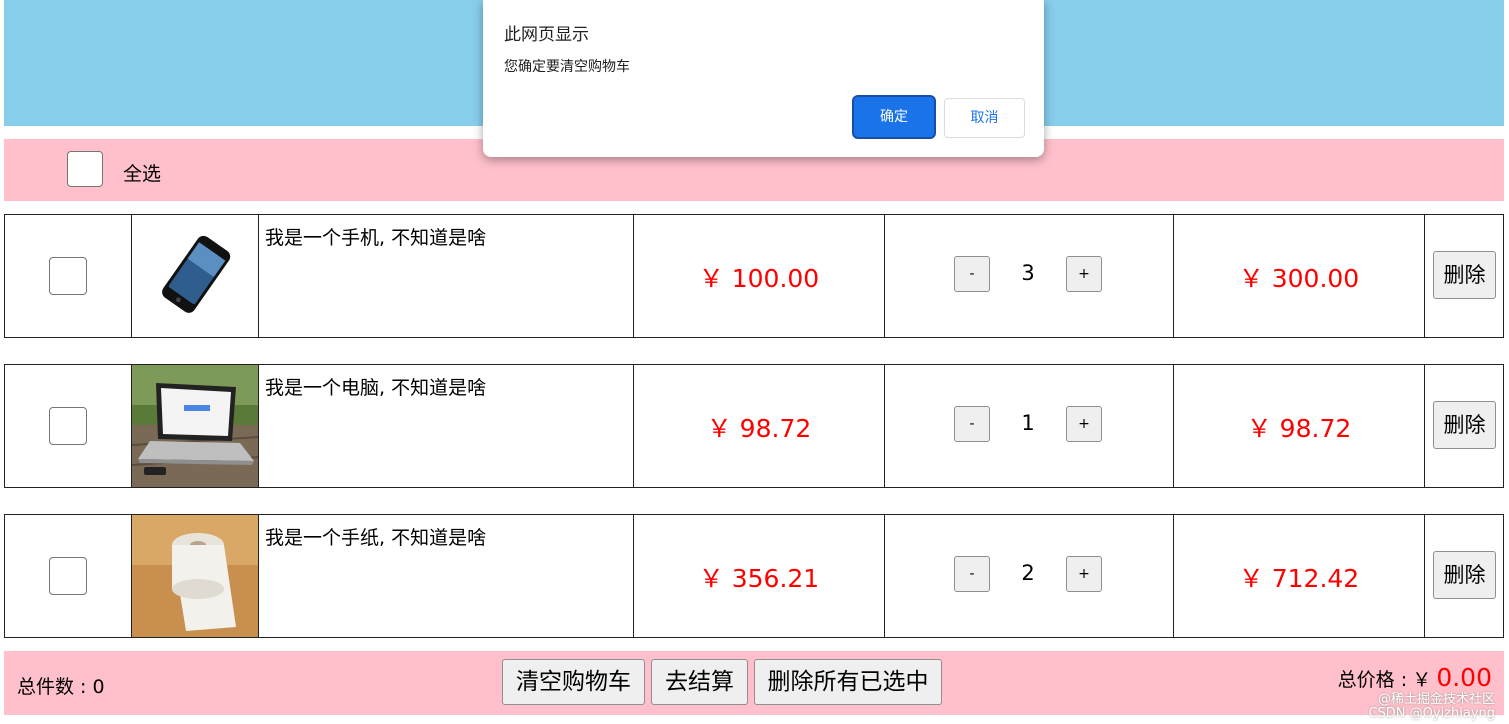 This screenshot has height=724, width=1509. Describe the element at coordinates (759, 578) in the screenshot. I see `unit-price: ￥ 356.21` at that location.